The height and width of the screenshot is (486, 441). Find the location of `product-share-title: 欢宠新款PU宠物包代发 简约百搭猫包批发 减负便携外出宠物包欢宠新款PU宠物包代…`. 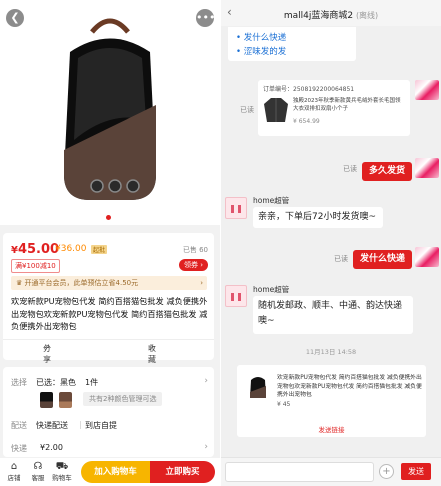

product-share-title: 欢宠新款PU宠物包代发 简约百搭猫包批发 减负便携外出宠物包欢宠新款PU宠物包代… is located at coordinates (349, 386).